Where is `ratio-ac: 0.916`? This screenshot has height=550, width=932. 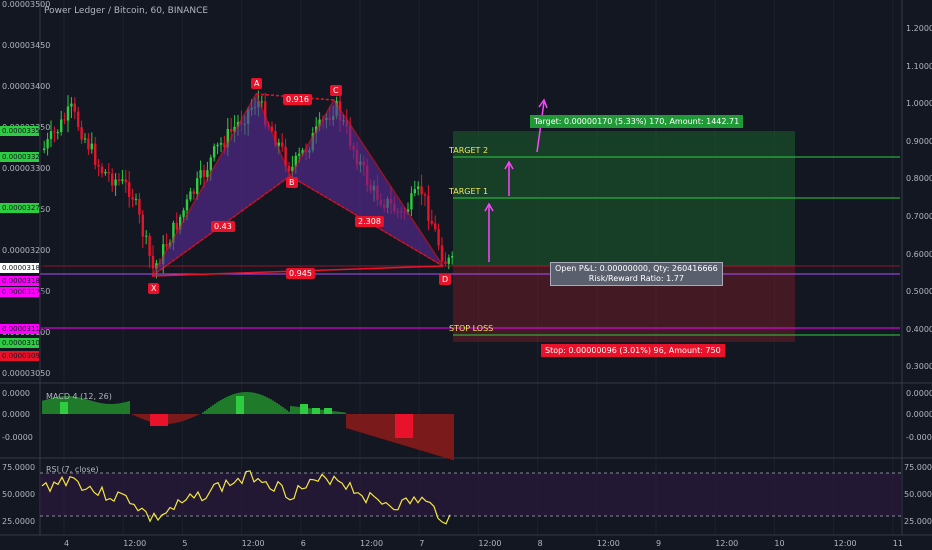 ratio-ac: 0.916 is located at coordinates (297, 99).